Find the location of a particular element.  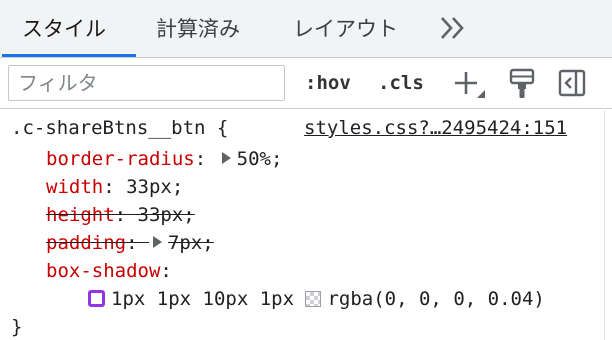

tab-layout: レイアウト is located at coordinates (345, 29).